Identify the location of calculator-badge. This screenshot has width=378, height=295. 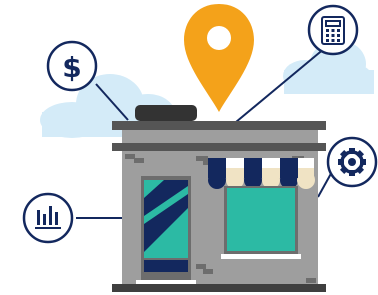
(333, 30).